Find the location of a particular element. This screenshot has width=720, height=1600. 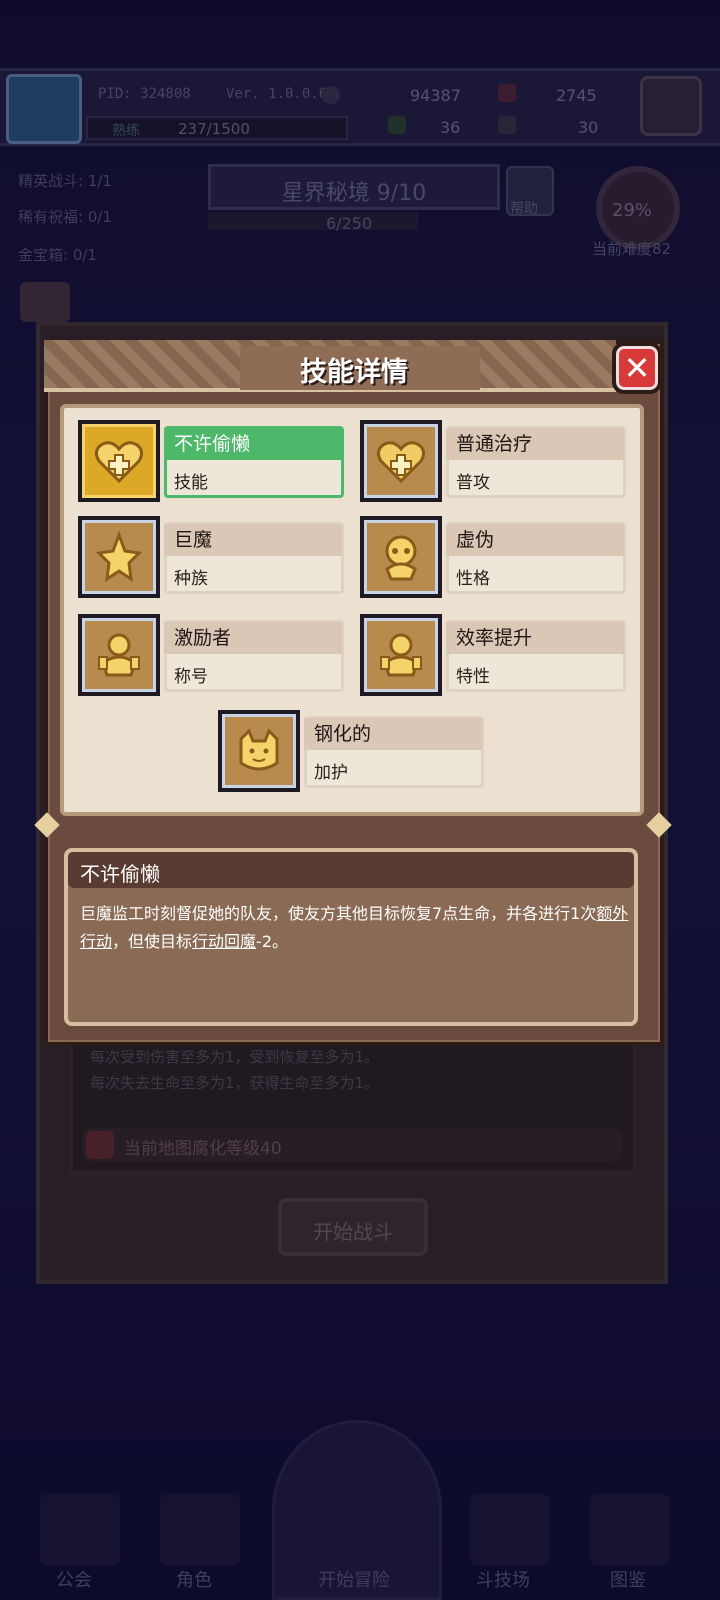

close-icon: ✕ is located at coordinates (637, 368).